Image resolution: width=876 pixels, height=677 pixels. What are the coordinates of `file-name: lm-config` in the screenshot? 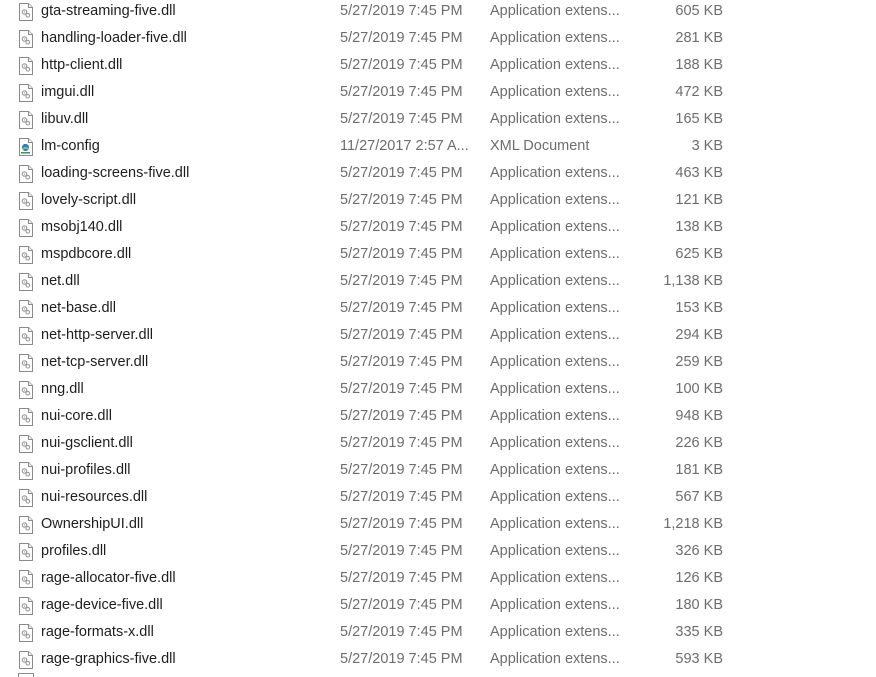 It's located at (70, 146).